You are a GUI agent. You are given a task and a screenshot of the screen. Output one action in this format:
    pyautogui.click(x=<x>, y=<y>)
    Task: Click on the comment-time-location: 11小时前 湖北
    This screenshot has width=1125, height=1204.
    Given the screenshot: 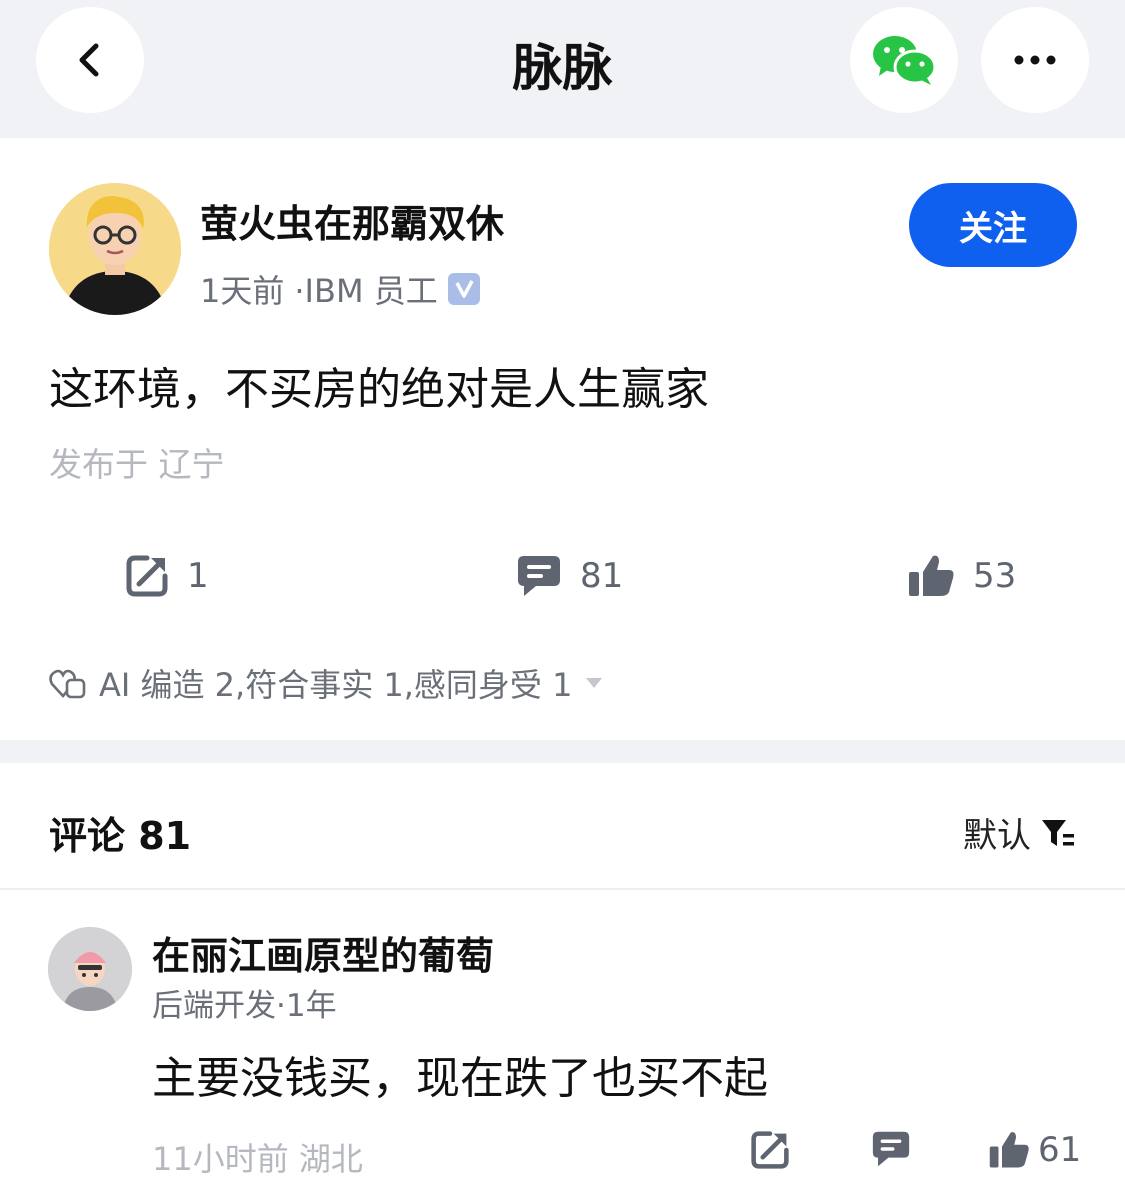 What is the action you would take?
    pyautogui.click(x=257, y=1159)
    